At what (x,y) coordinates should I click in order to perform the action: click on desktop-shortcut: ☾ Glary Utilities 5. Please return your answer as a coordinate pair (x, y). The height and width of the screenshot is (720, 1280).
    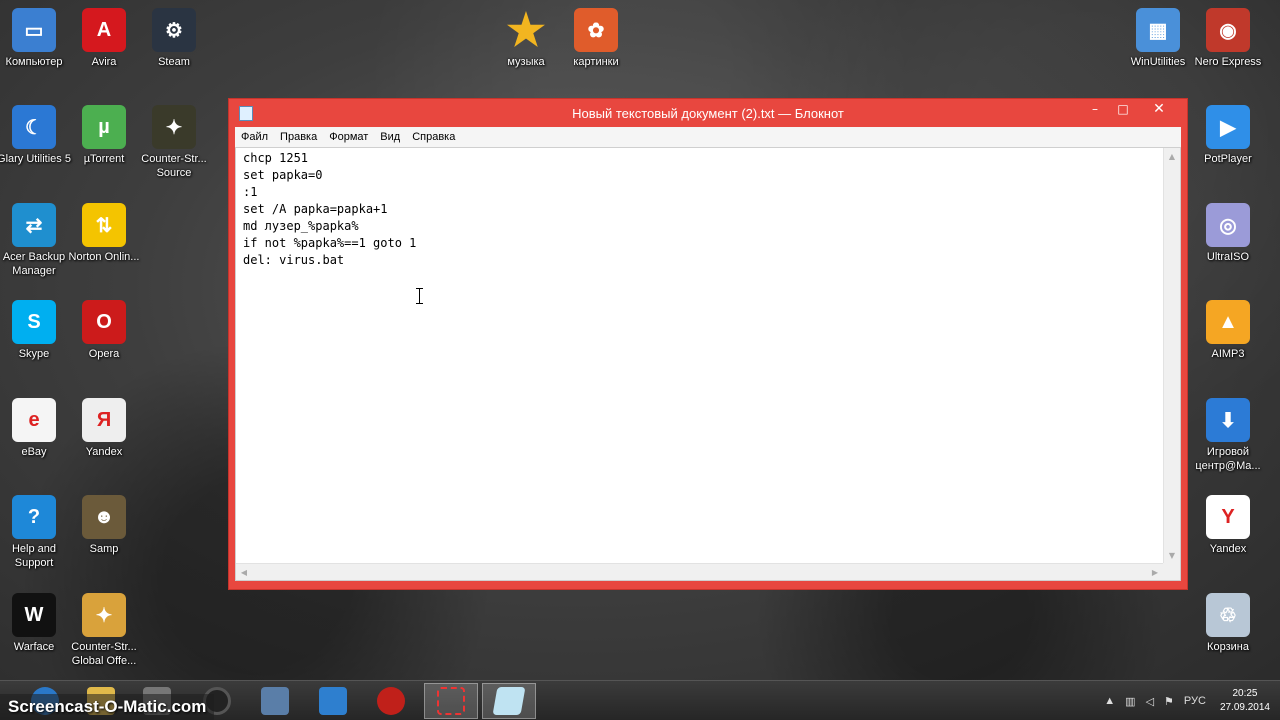
    Looking at the image, I should click on (36, 135).